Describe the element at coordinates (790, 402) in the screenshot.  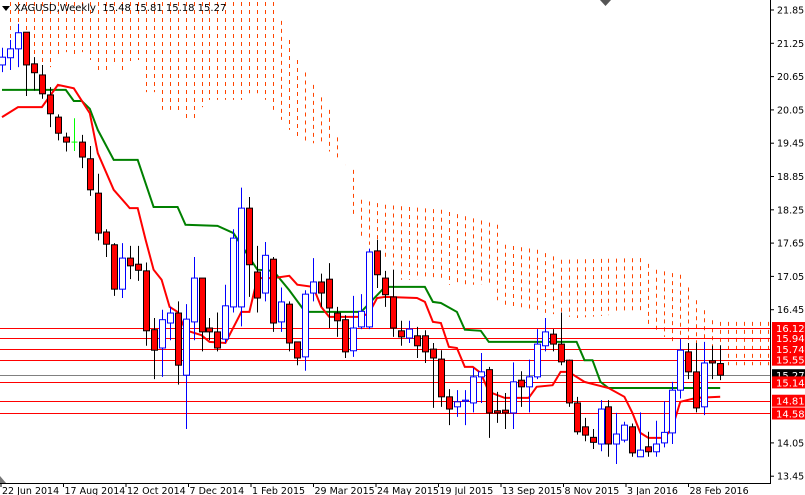
I see `level-label: 14.81` at that location.